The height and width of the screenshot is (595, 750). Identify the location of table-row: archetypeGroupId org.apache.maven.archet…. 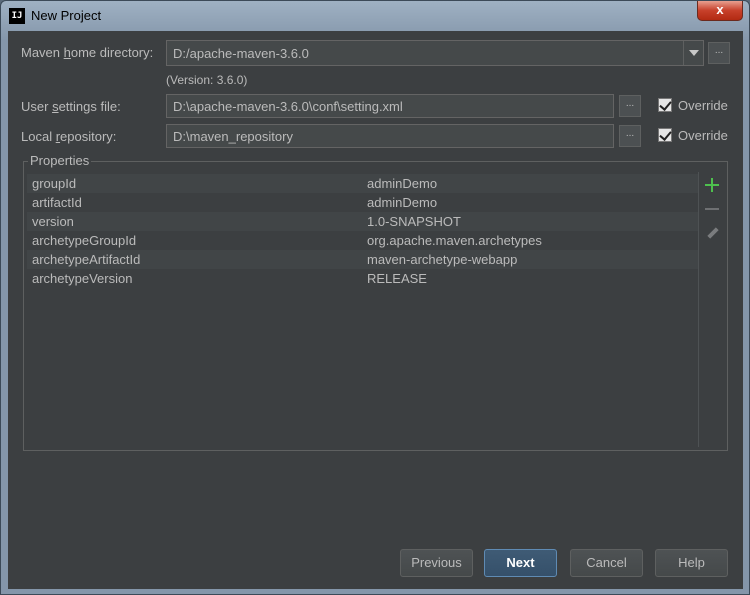
(362, 240).